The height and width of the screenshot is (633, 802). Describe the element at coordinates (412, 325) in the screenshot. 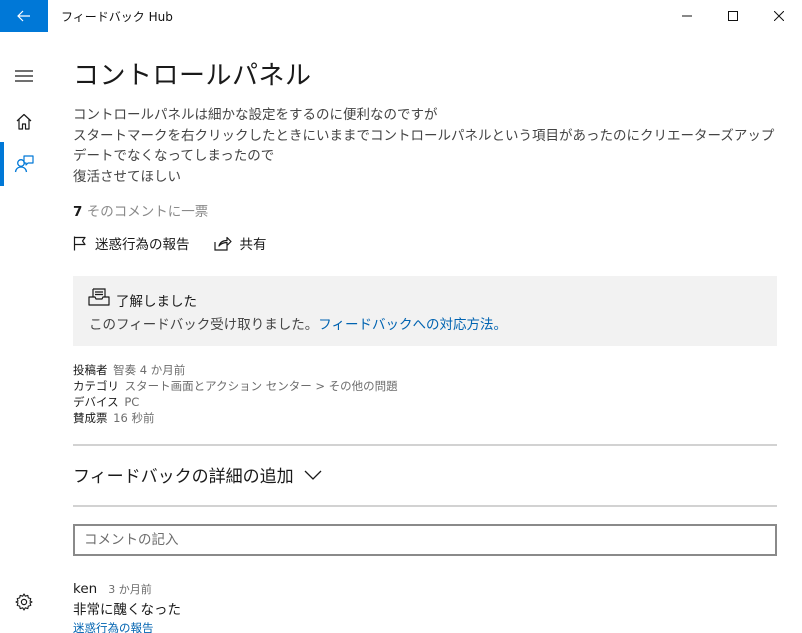

I see `how-we-respond-link: フィードバックへの対応方法。` at that location.